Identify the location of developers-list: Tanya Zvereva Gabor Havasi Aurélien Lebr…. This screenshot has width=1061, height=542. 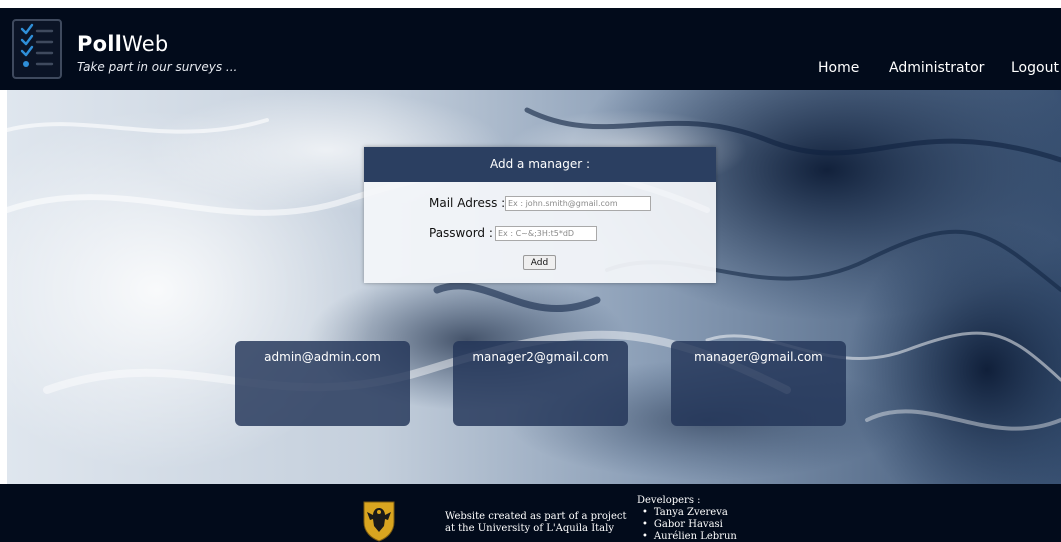
(689, 524).